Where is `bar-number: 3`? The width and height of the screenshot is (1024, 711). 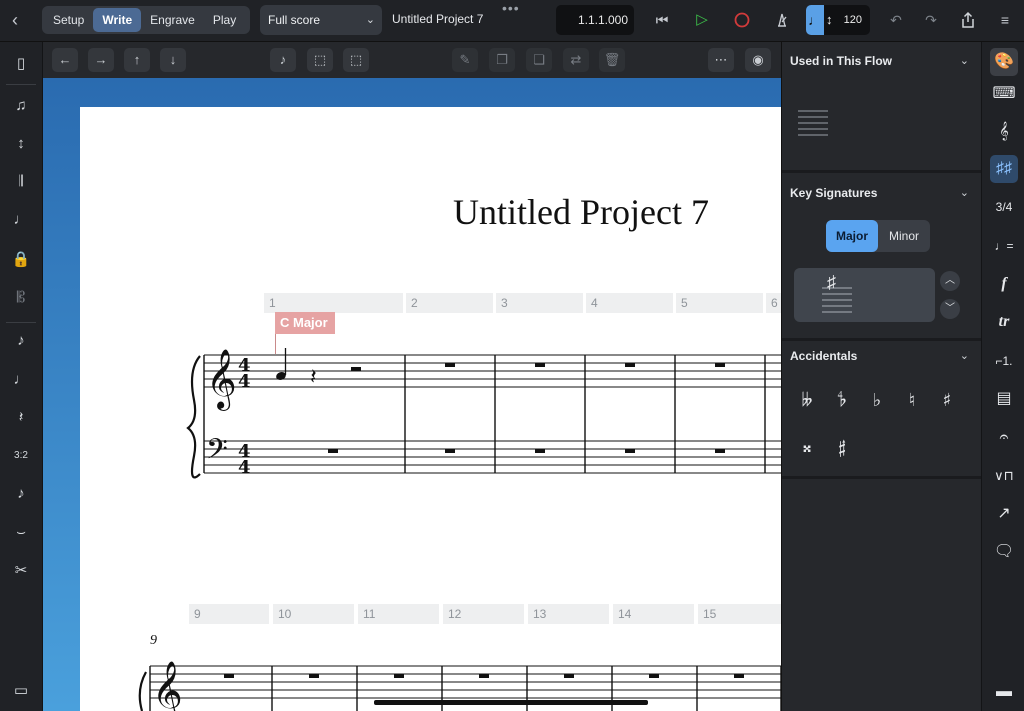 bar-number: 3 is located at coordinates (539, 303).